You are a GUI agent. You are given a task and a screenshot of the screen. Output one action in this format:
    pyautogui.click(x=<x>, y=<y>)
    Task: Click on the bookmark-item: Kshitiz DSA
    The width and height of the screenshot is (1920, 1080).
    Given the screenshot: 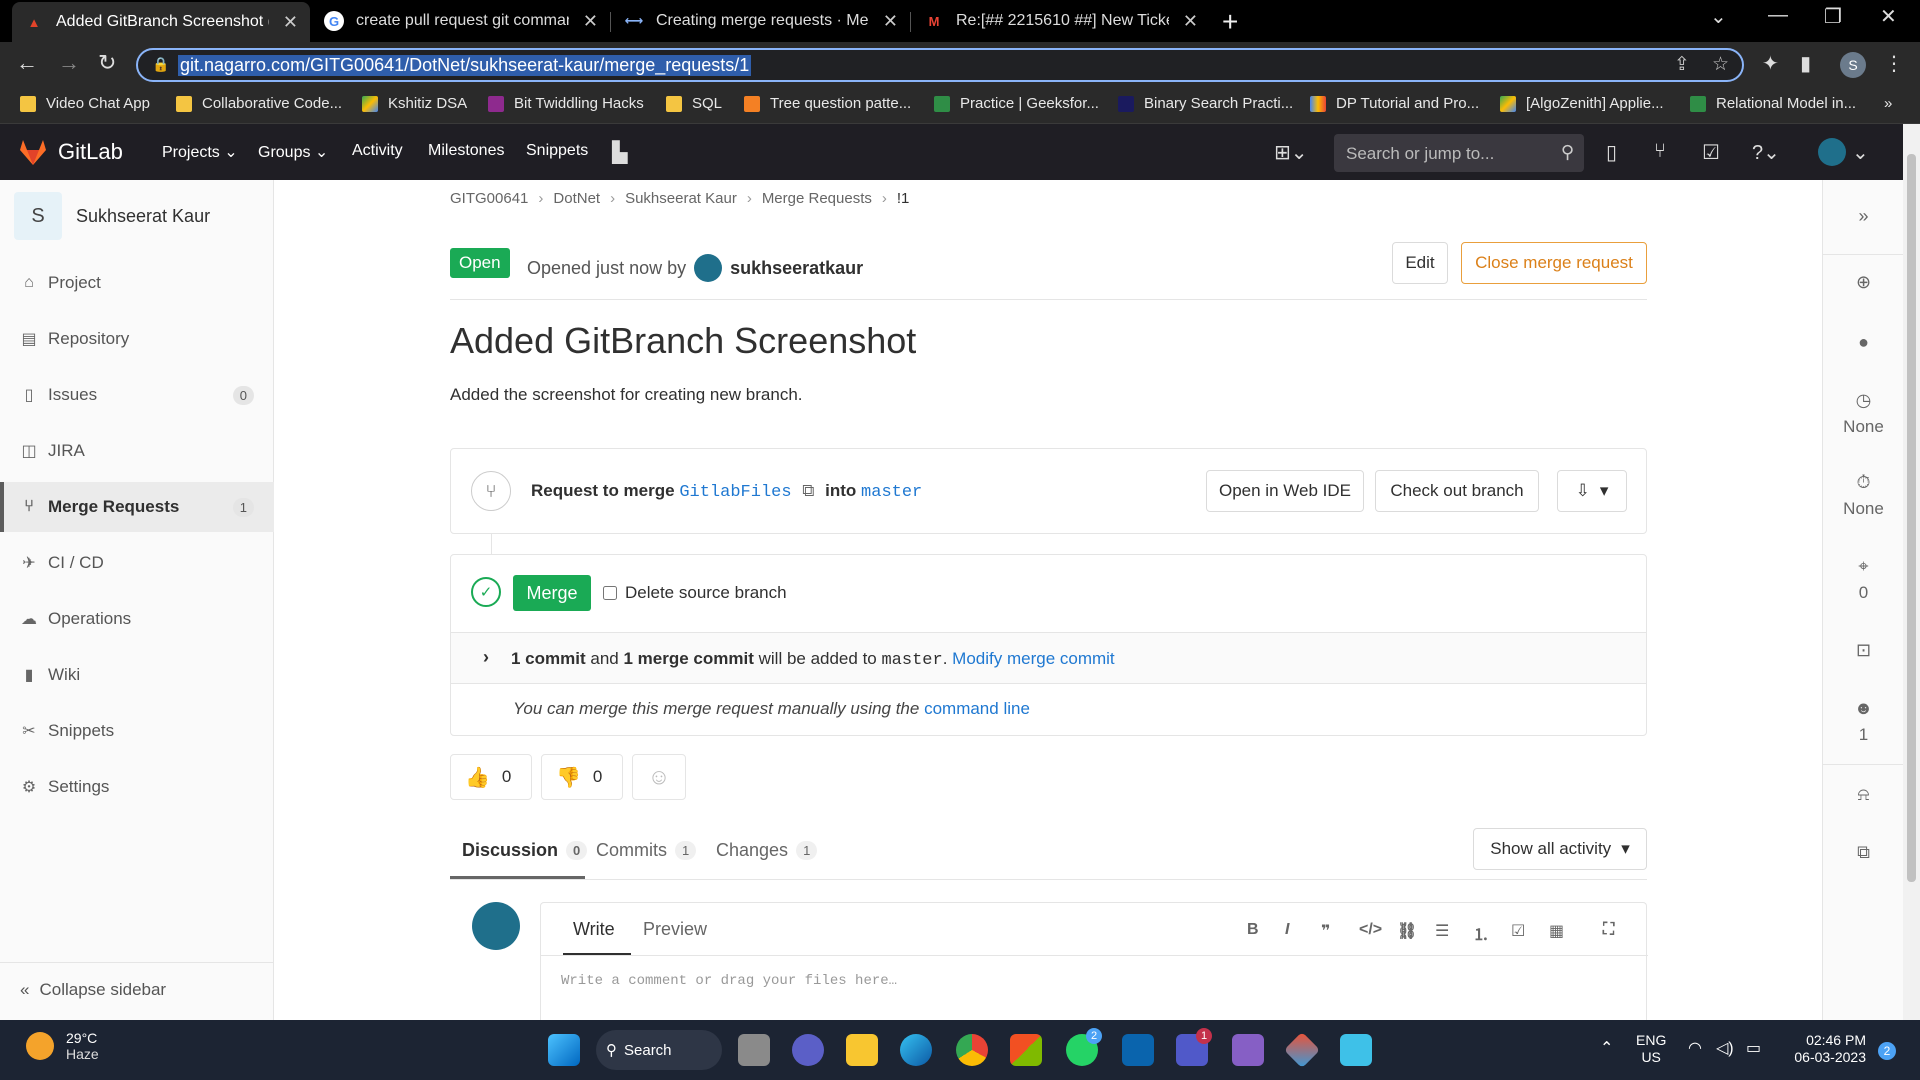 What is the action you would take?
    pyautogui.click(x=414, y=103)
    